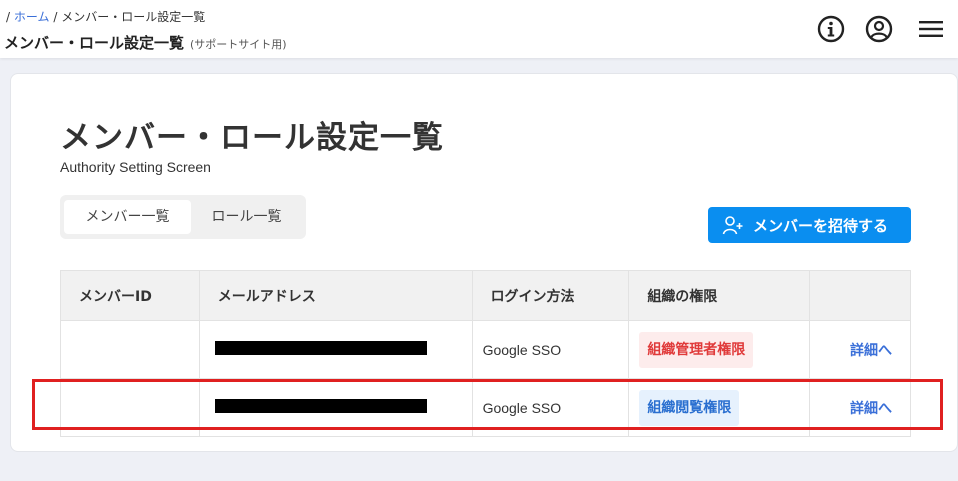 The image size is (958, 481). Describe the element at coordinates (931, 29) in the screenshot. I see `menu-icon` at that location.